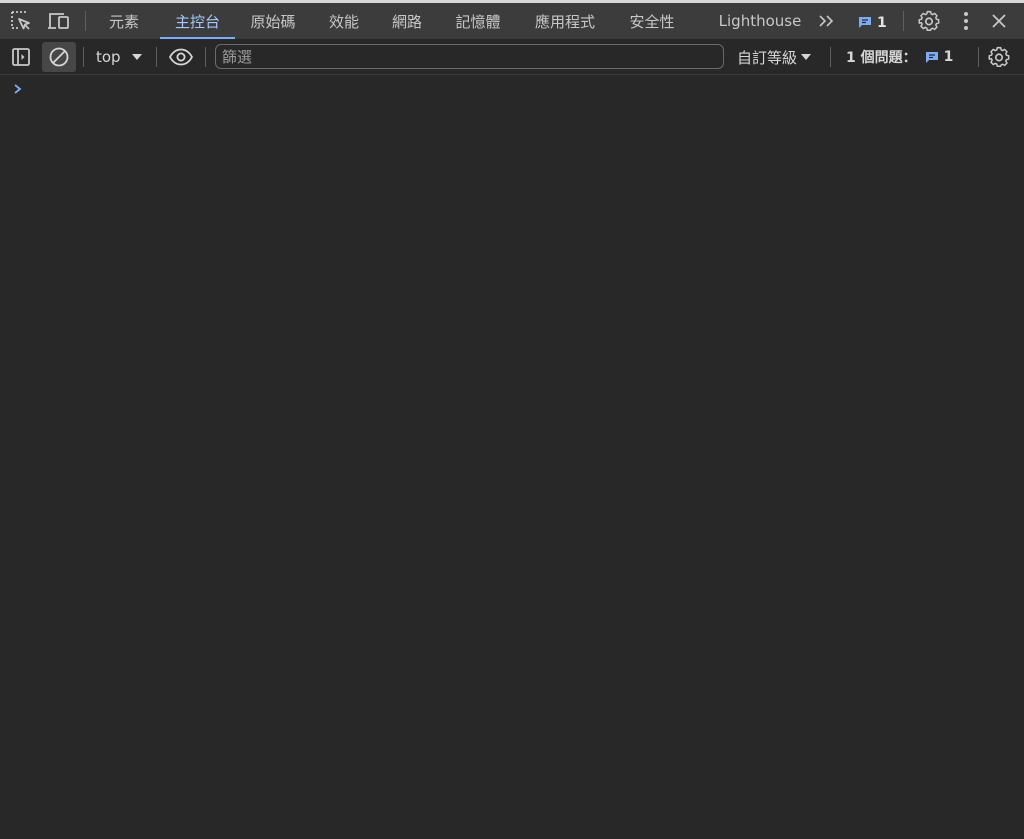  I want to click on inspect-element-icon, so click(20, 20).